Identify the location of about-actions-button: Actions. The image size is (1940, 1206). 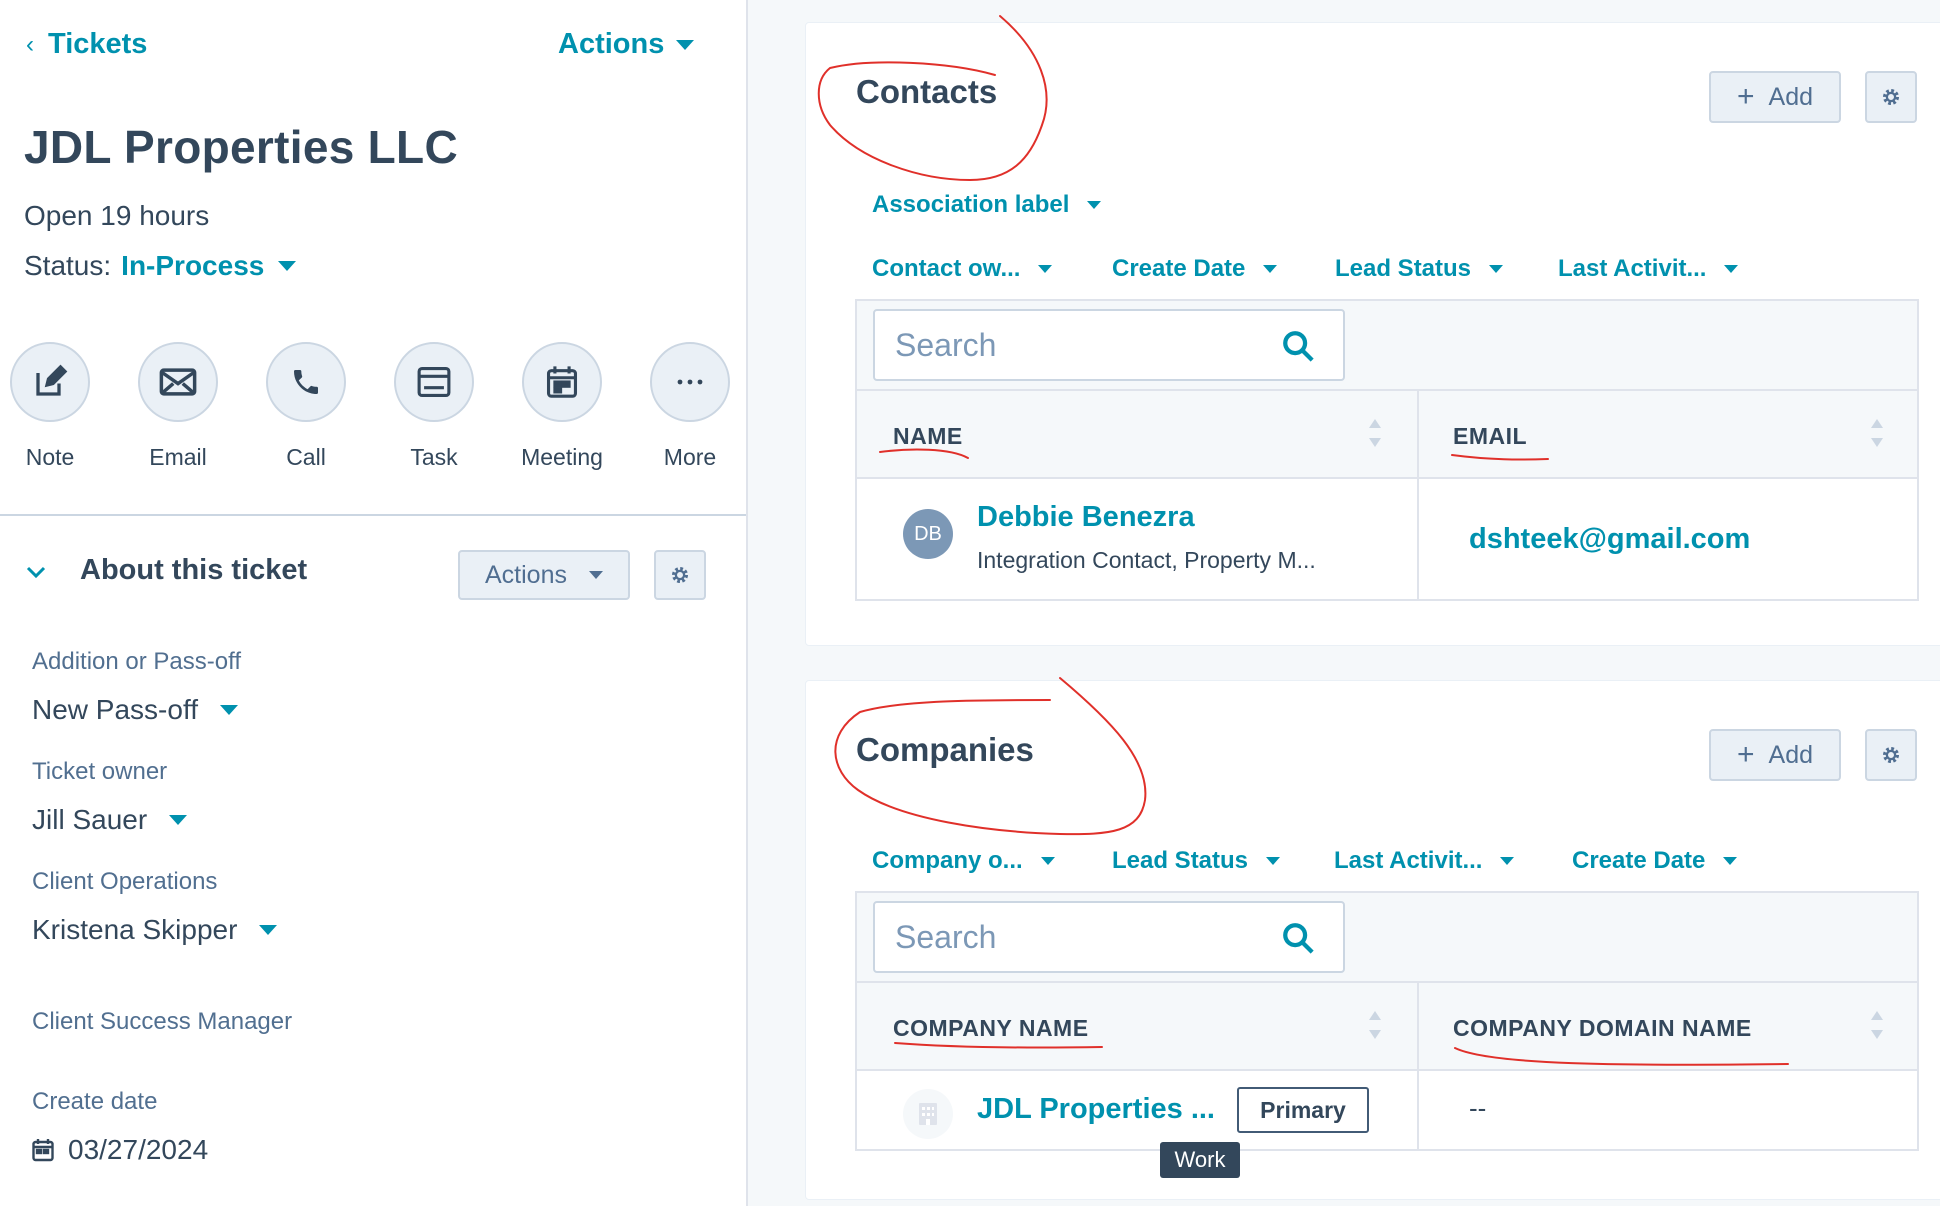
(544, 575).